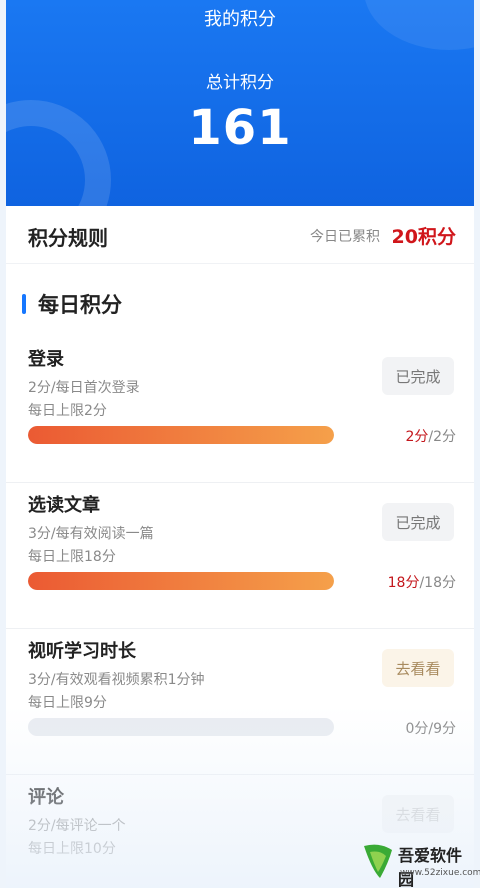 The height and width of the screenshot is (888, 480). I want to click on go-watch-button: 去看看, so click(418, 668).